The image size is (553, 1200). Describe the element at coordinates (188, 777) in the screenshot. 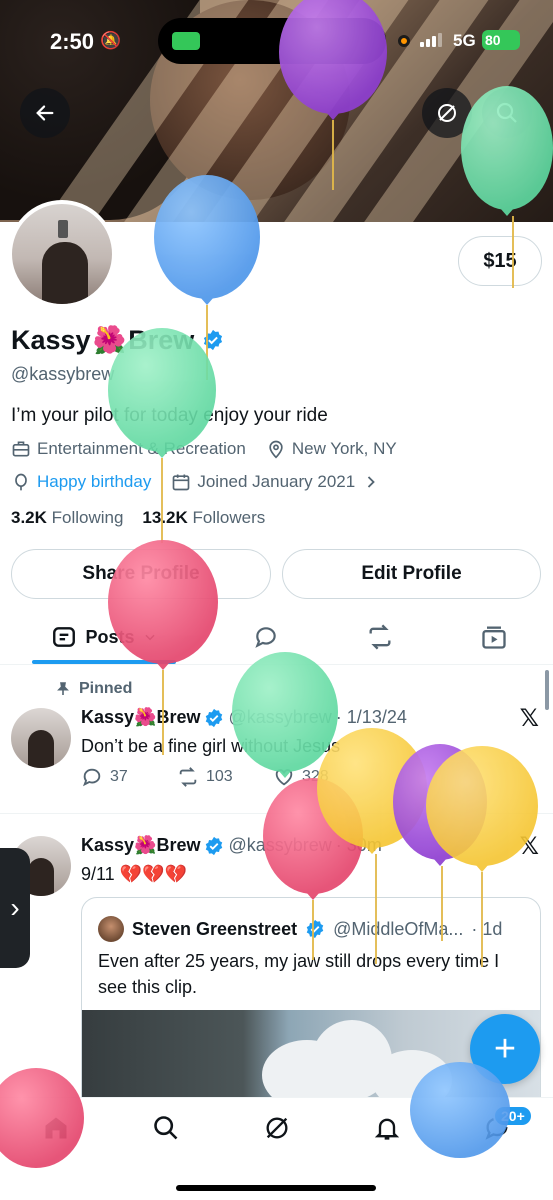

I see `repost-icon` at that location.